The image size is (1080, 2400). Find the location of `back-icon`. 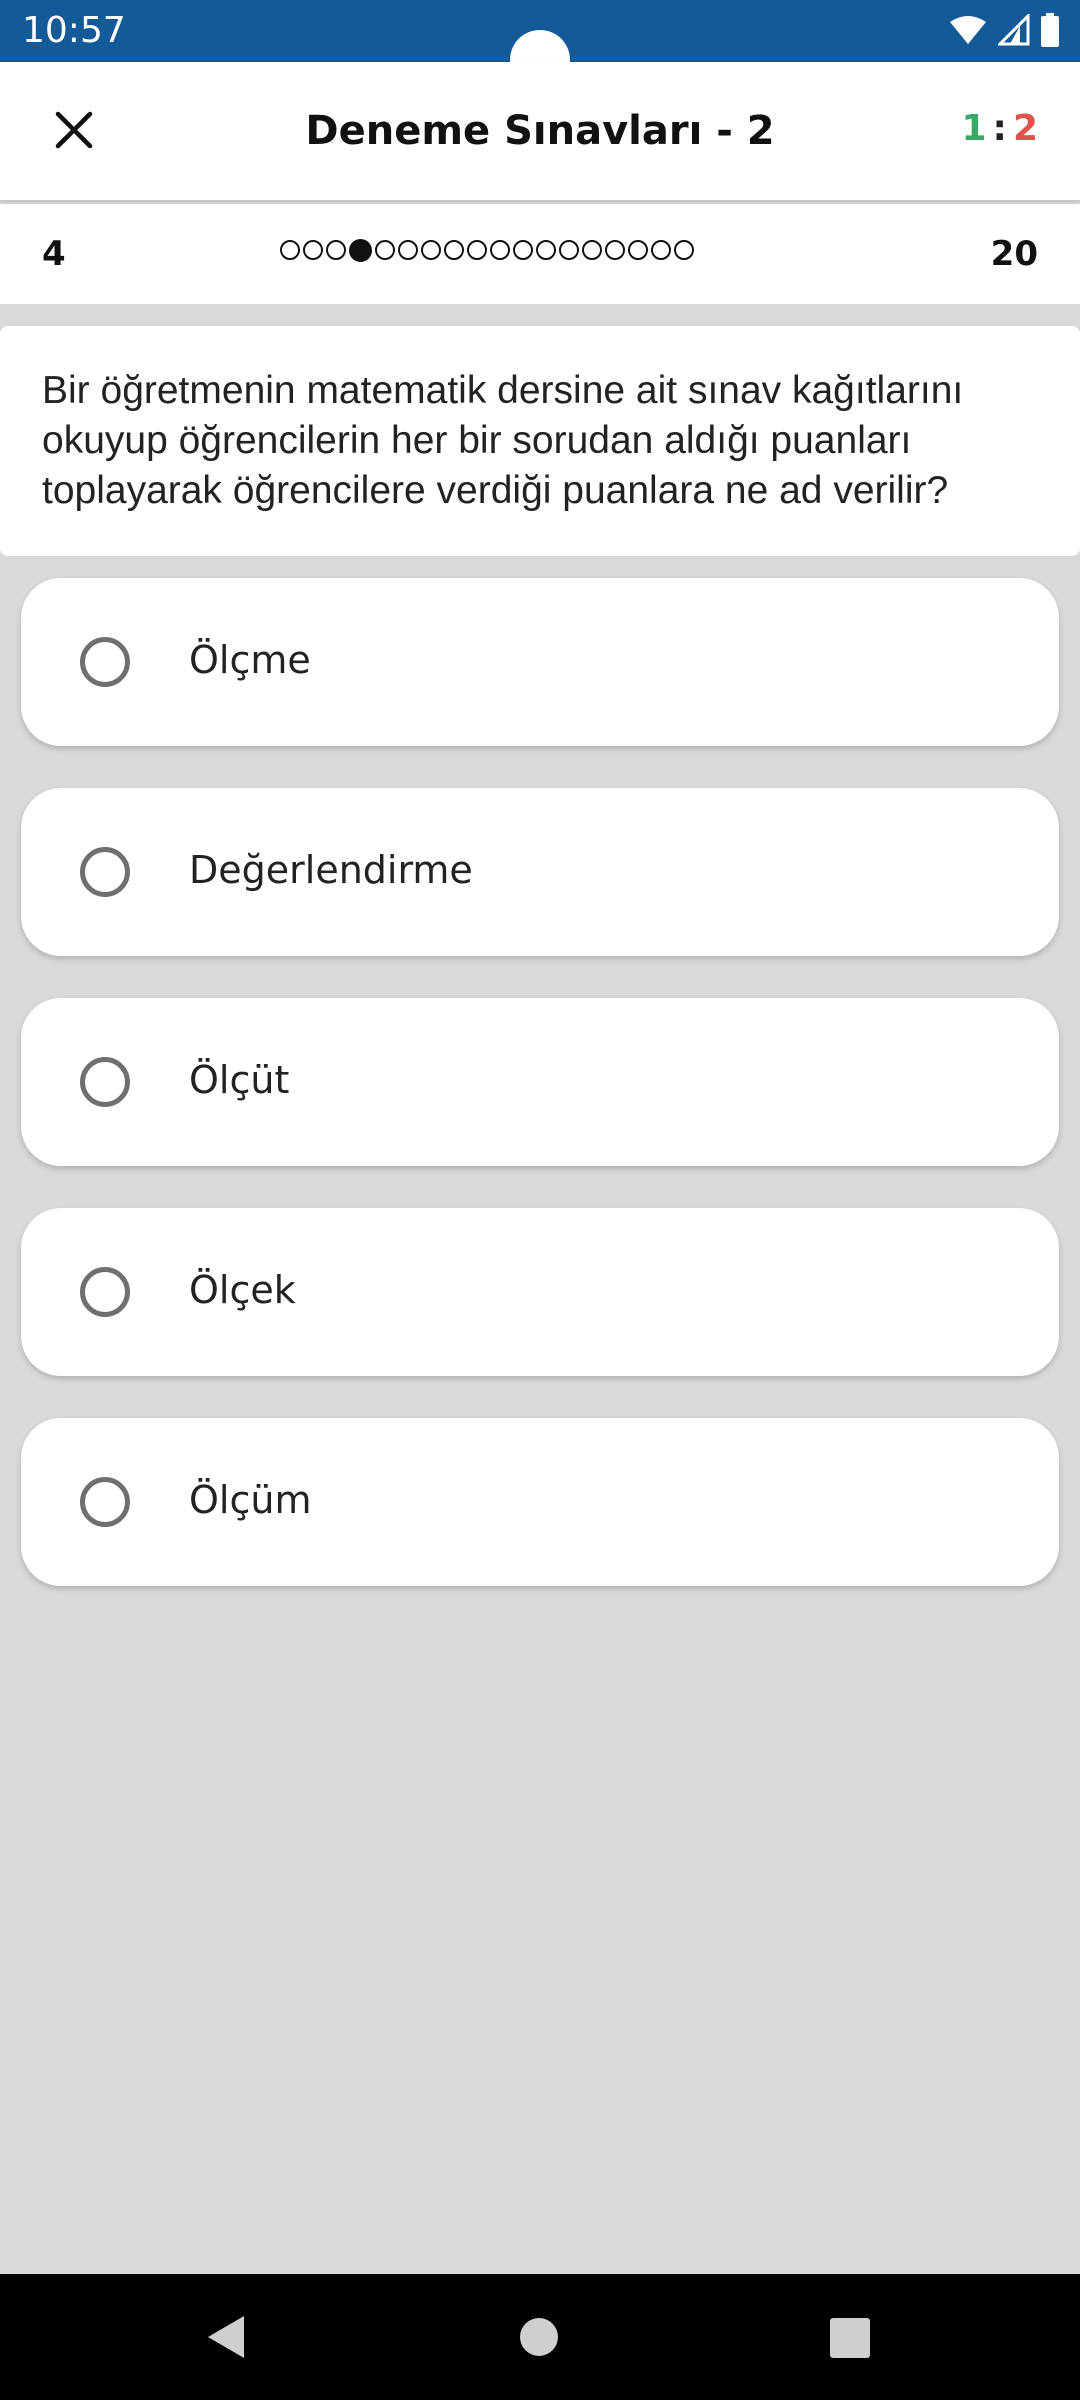

back-icon is located at coordinates (226, 2337).